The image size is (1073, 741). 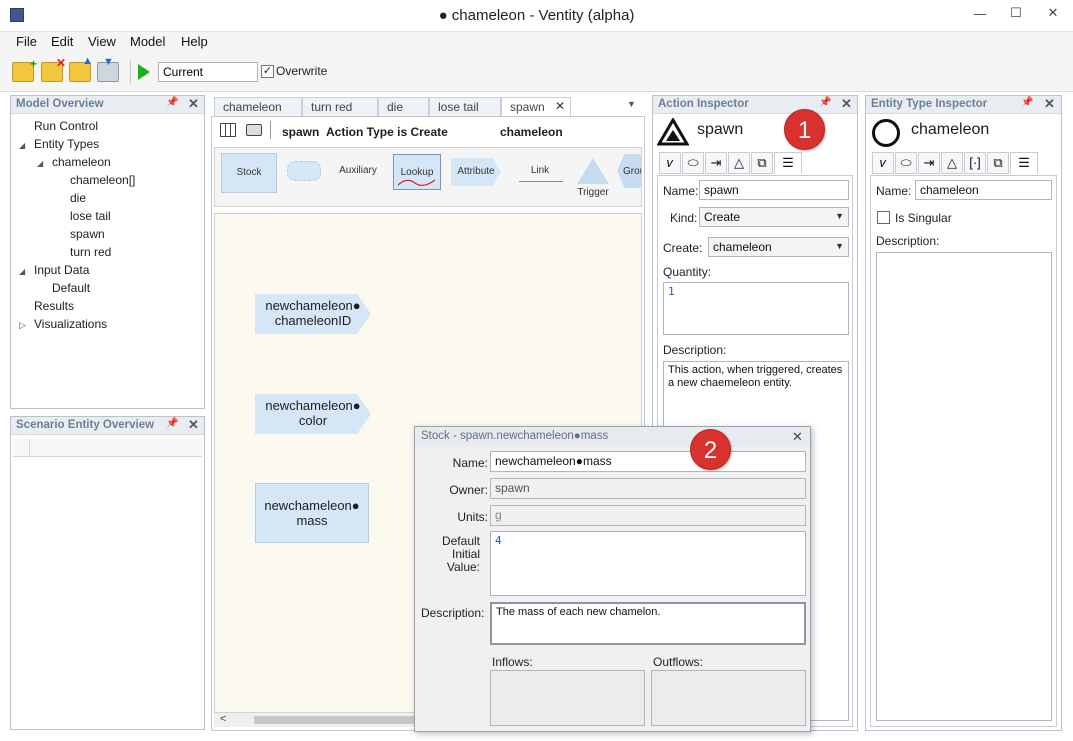 I want to click on overwrite-checkbox: ✓, so click(x=267, y=71).